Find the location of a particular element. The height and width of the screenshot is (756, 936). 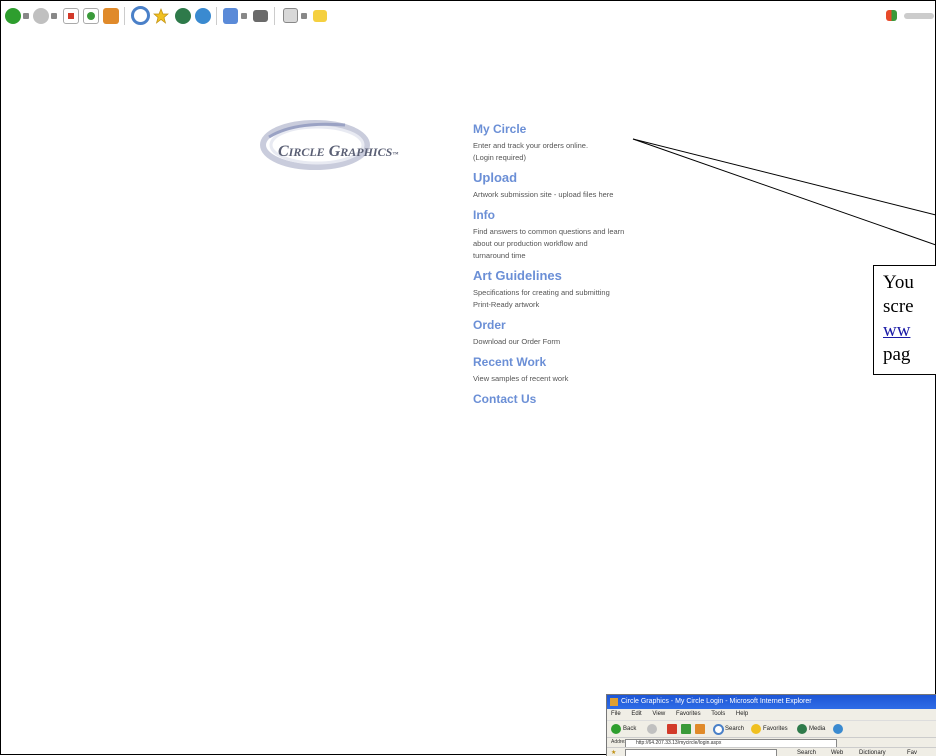

embedded-back-icon is located at coordinates (616, 729).